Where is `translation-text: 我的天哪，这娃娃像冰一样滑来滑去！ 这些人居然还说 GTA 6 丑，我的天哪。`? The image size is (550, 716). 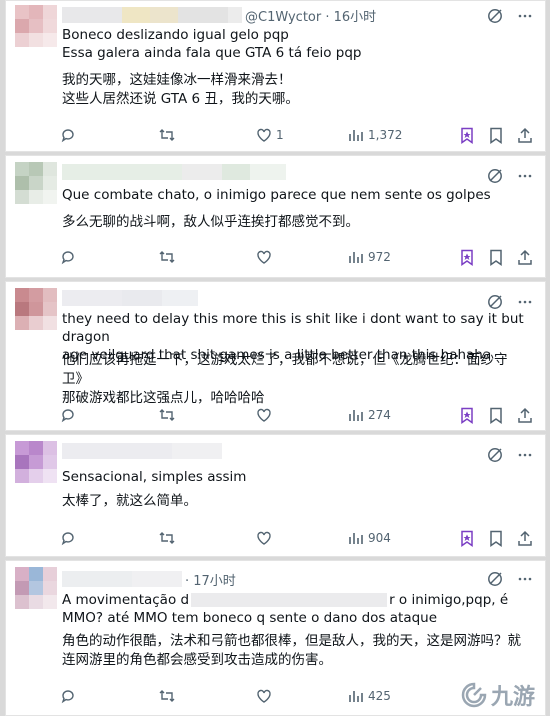
translation-text: 我的天哪，这娃娃像冰一样滑来滑去！ 这些人居然还说 GTA 6 丑，我的天哪。 is located at coordinates (180, 89).